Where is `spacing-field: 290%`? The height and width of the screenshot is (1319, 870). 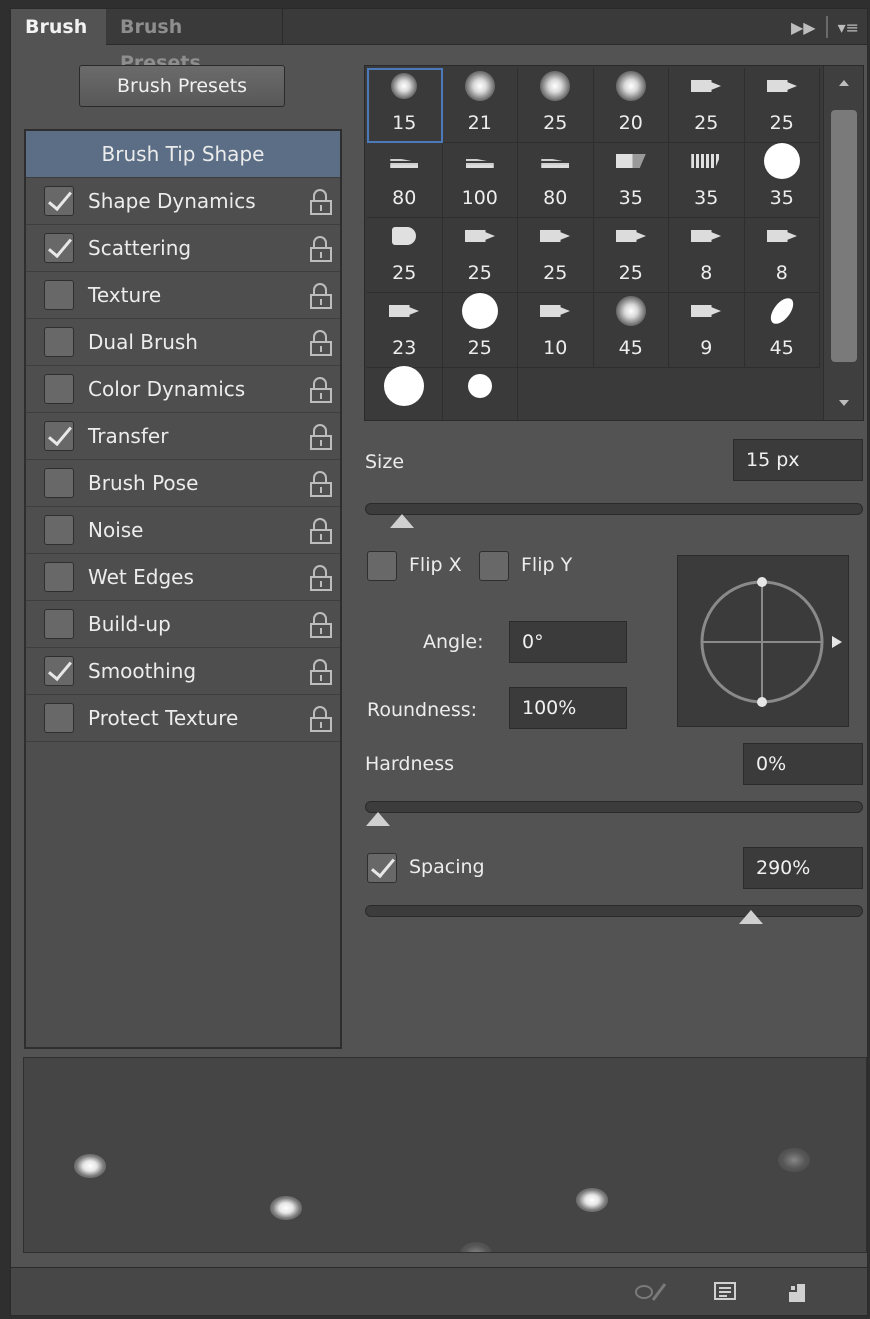 spacing-field: 290% is located at coordinates (803, 868).